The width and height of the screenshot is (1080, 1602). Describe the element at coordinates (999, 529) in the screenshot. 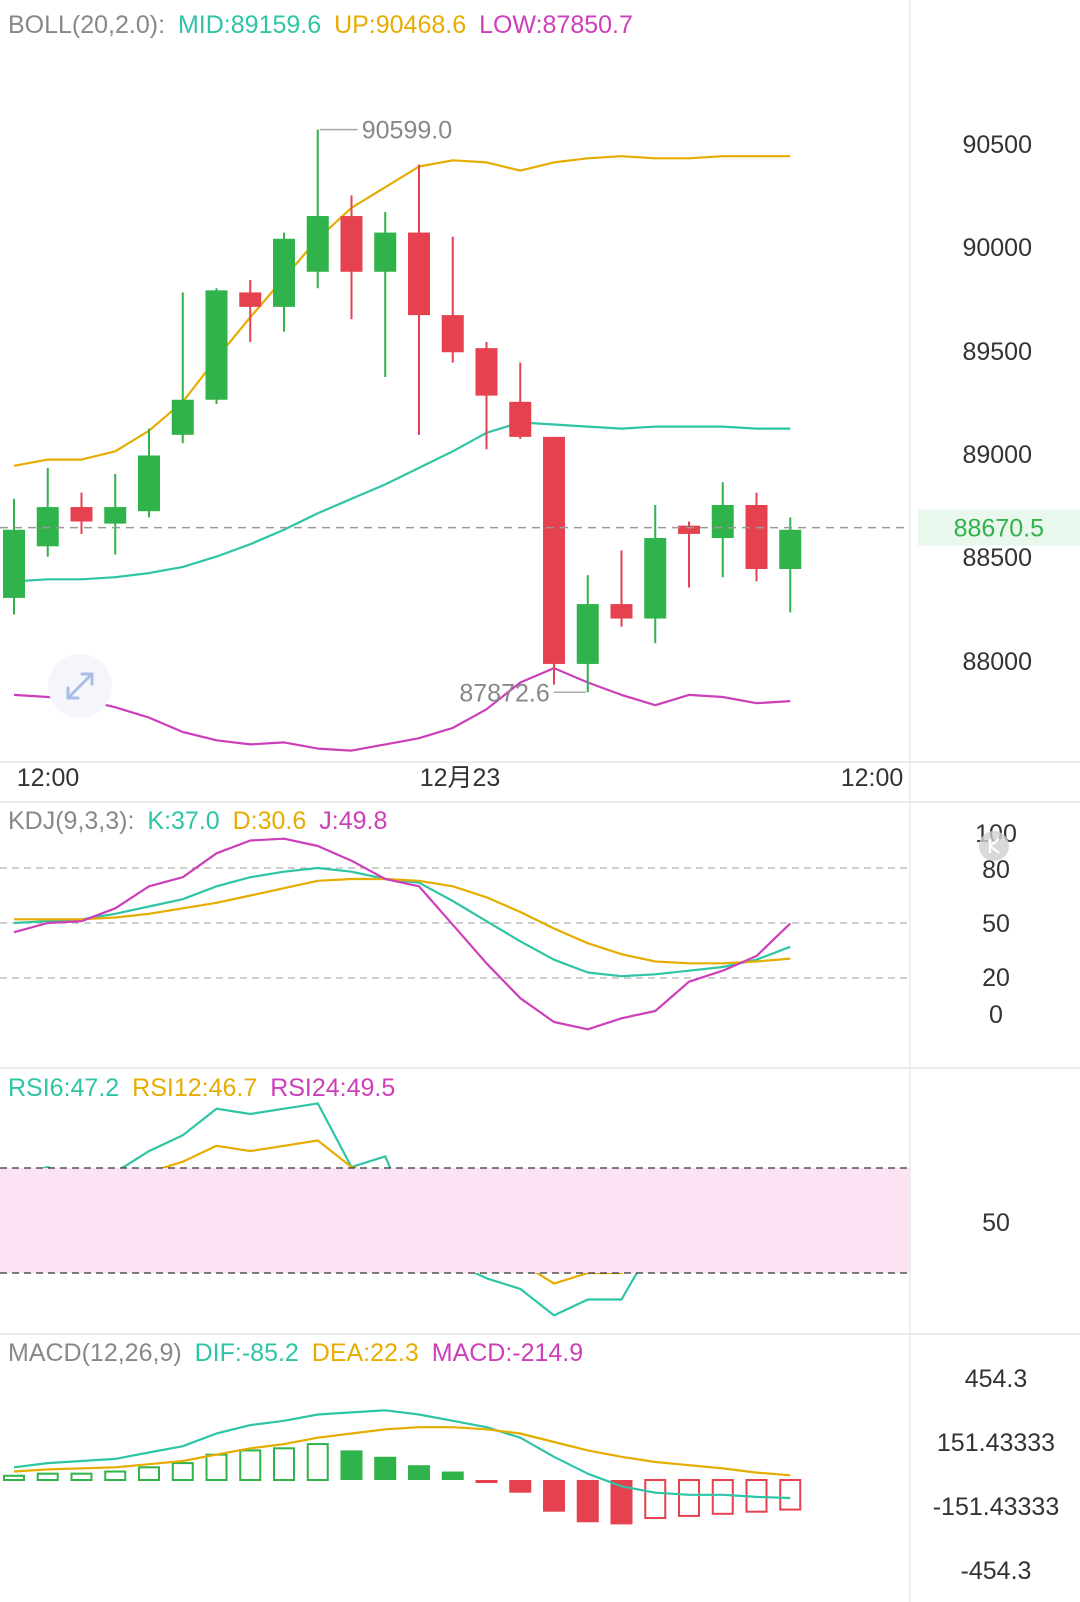

I see `current-price-label: 88670.5` at that location.